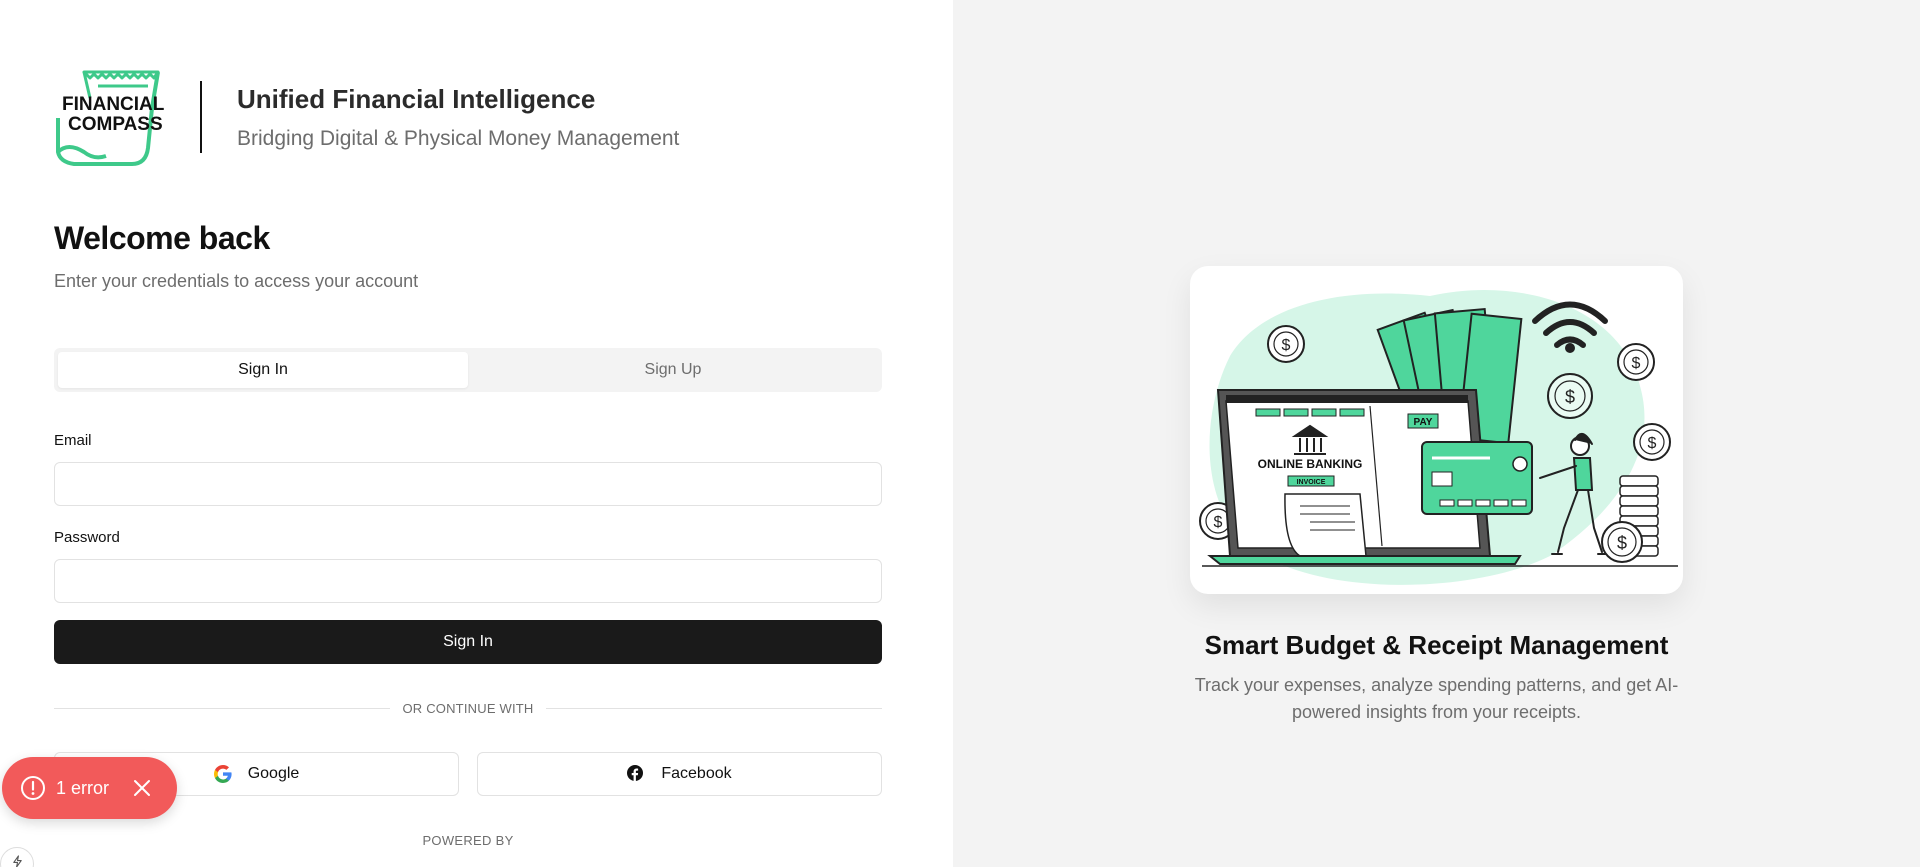 The image size is (1920, 867). I want to click on powered-by-text: POWERED BY, so click(468, 840).